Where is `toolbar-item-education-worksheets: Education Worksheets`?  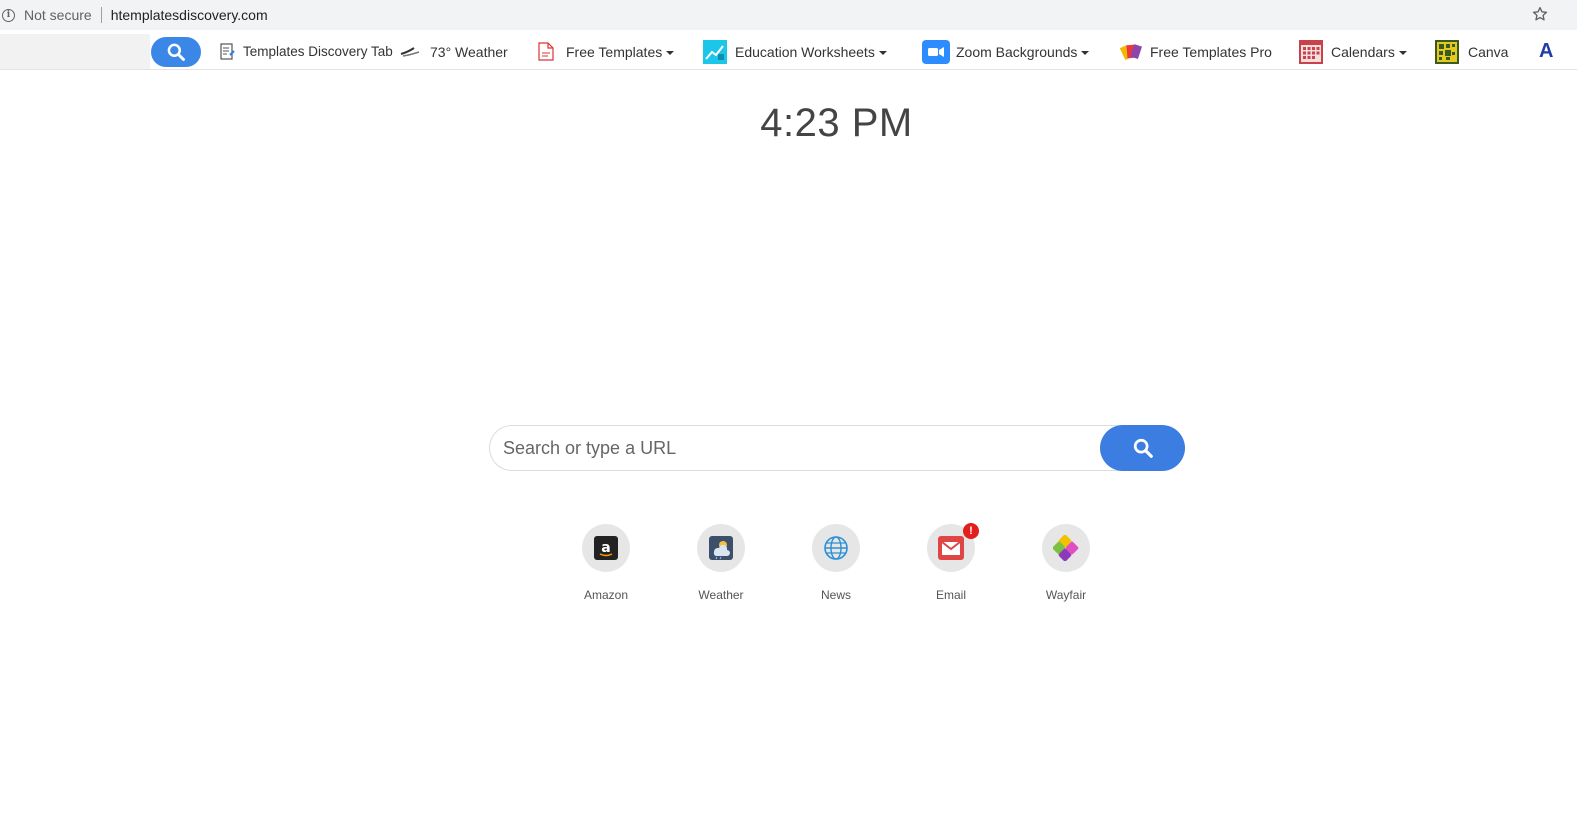 toolbar-item-education-worksheets: Education Worksheets is located at coordinates (795, 51).